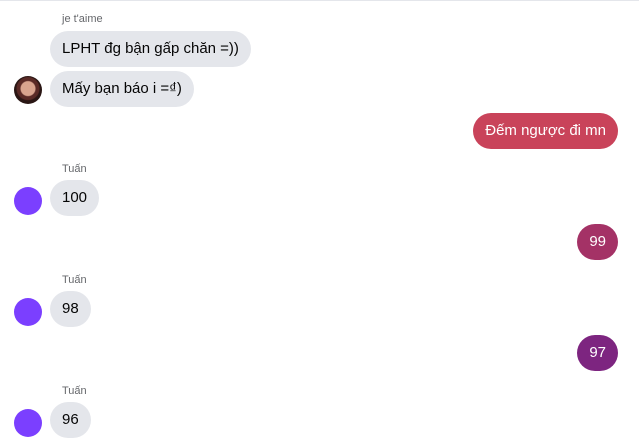 This screenshot has height=445, width=641. Describe the element at coordinates (320, 0) in the screenshot. I see `top-divider` at that location.